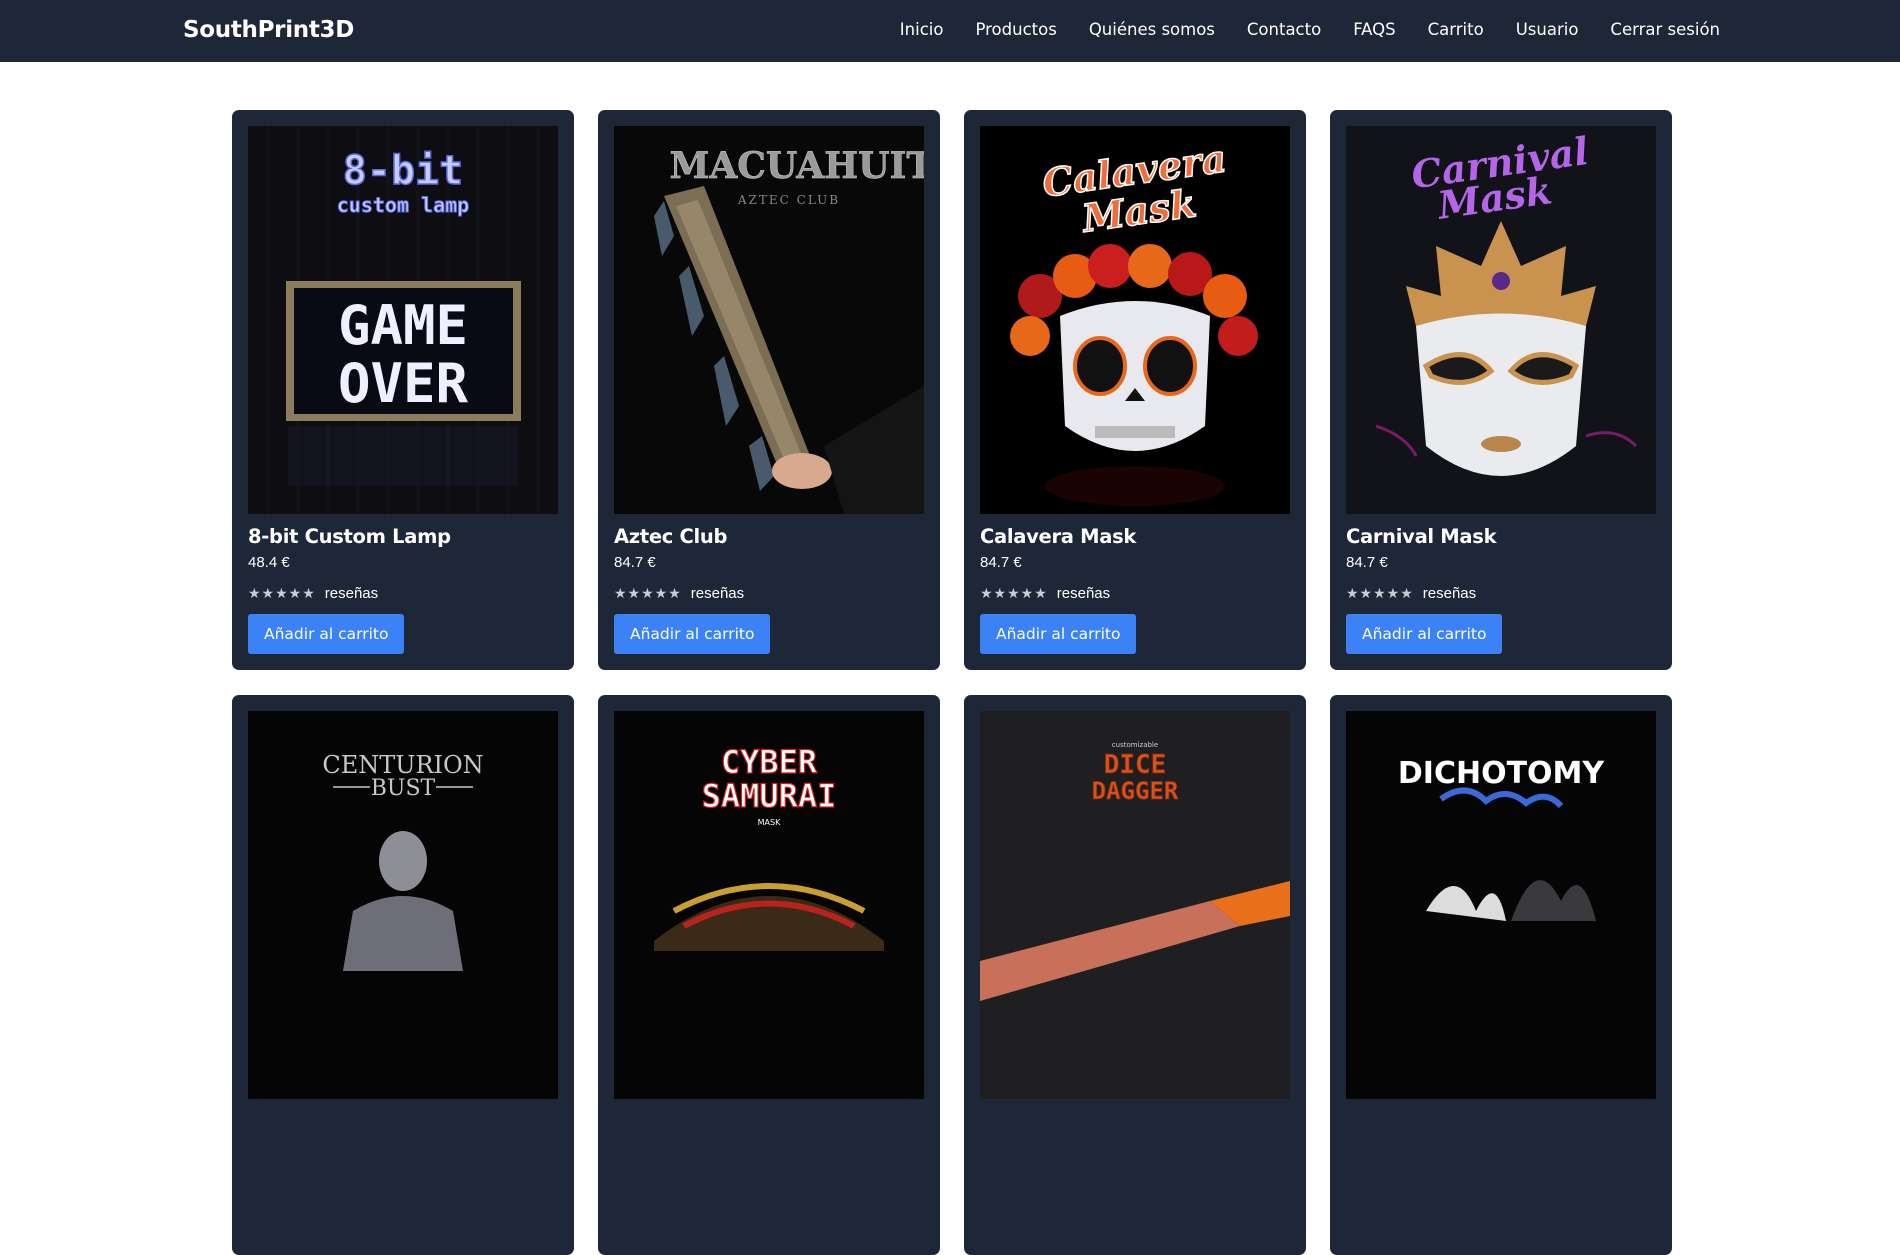 The height and width of the screenshot is (1255, 1900). I want to click on nav-link-cerrar-sesion: Cerrar sesión, so click(1665, 29).